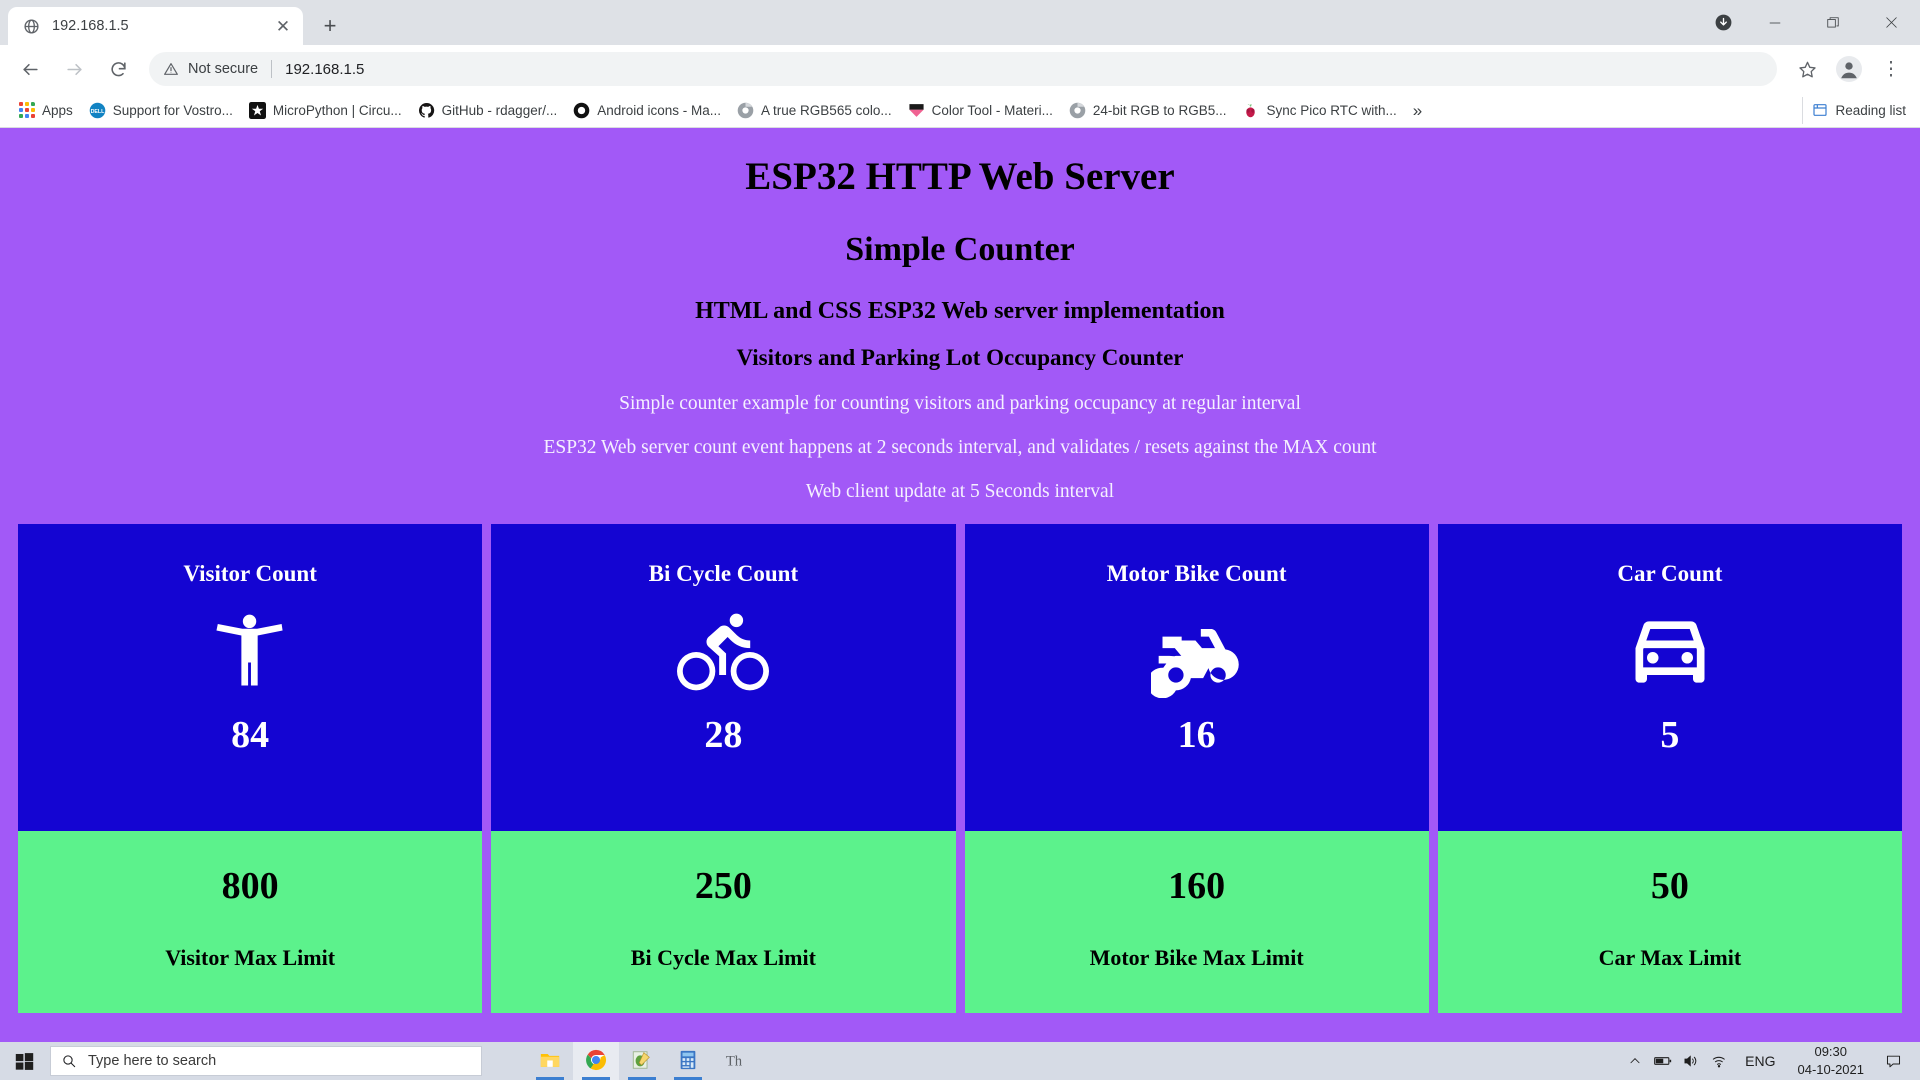  Describe the element at coordinates (250, 652) in the screenshot. I see `accessibility-icon` at that location.